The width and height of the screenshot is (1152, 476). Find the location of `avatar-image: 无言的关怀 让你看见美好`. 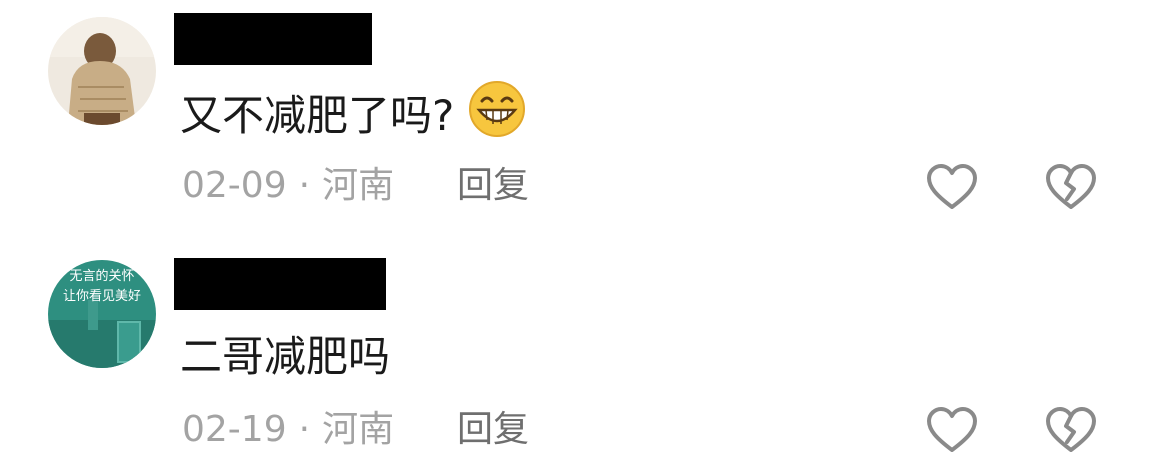

avatar-image: 无言的关怀 让你看见美好 is located at coordinates (102, 314).